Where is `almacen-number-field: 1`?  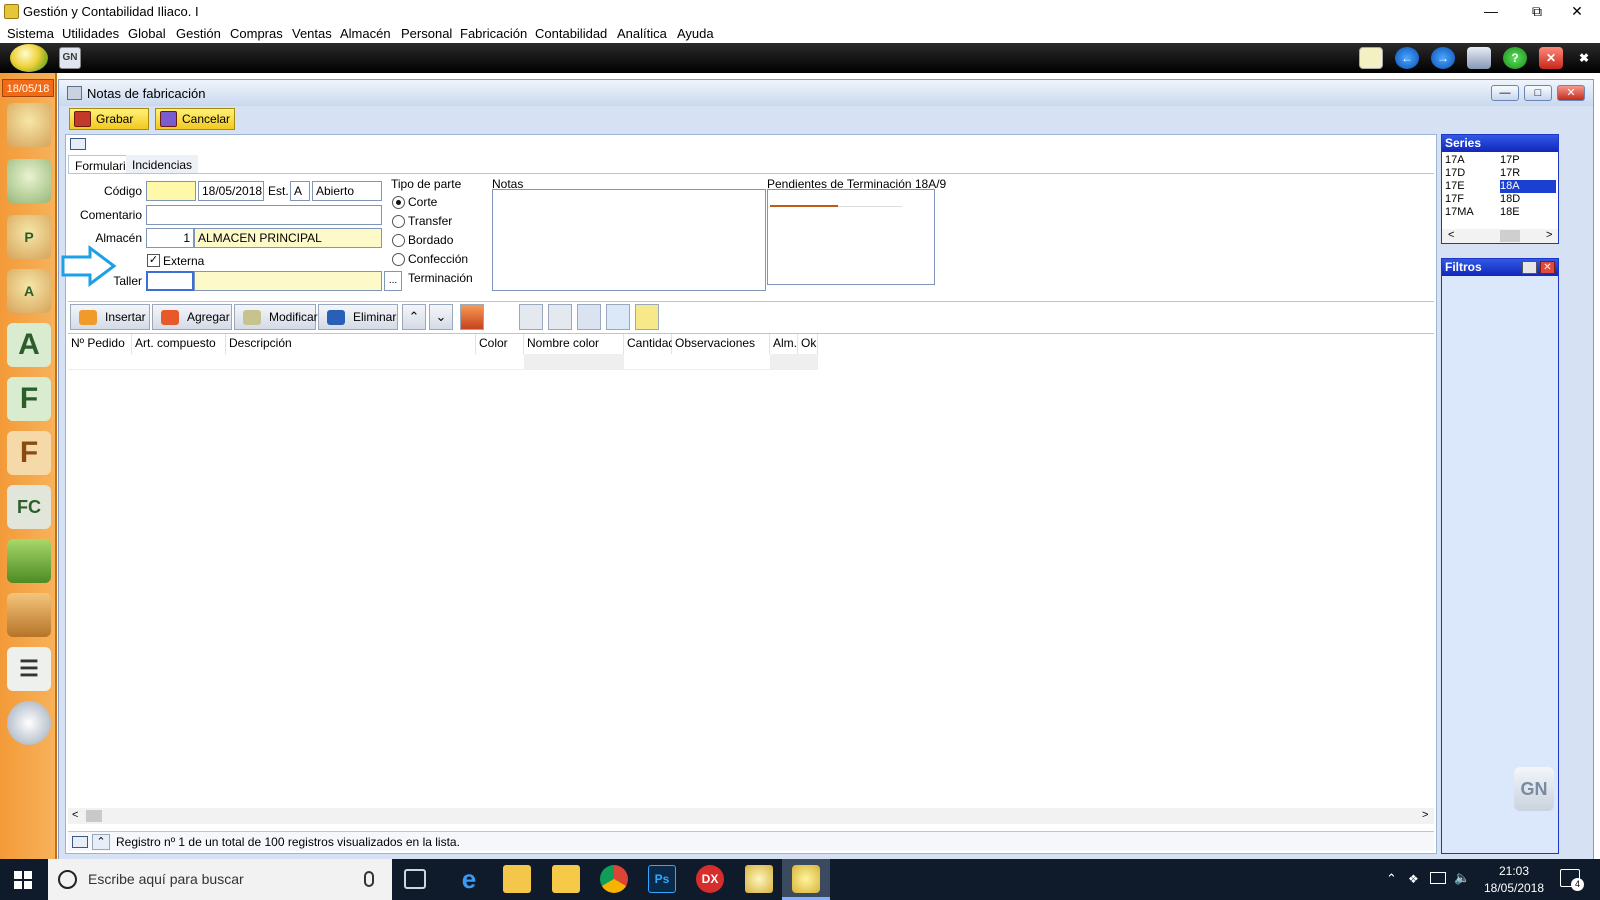
almacen-number-field: 1 is located at coordinates (170, 238).